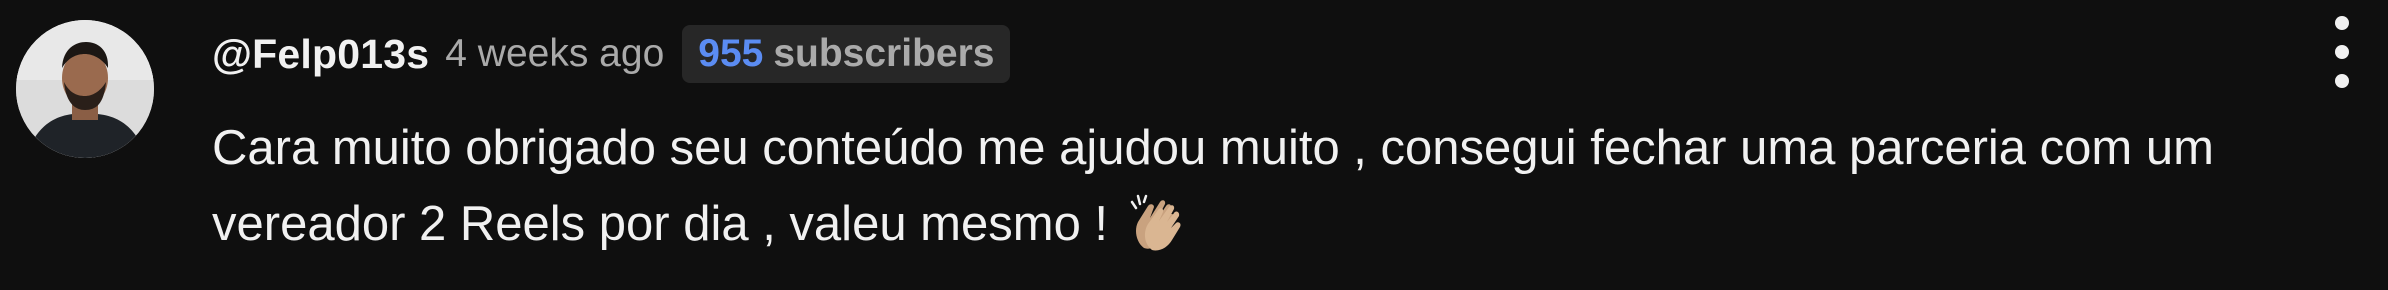  What do you see at coordinates (667, 224) in the screenshot?
I see `comment-text-line-2-content: vereador 2 Reels por dia , valeu mesmo !` at bounding box center [667, 224].